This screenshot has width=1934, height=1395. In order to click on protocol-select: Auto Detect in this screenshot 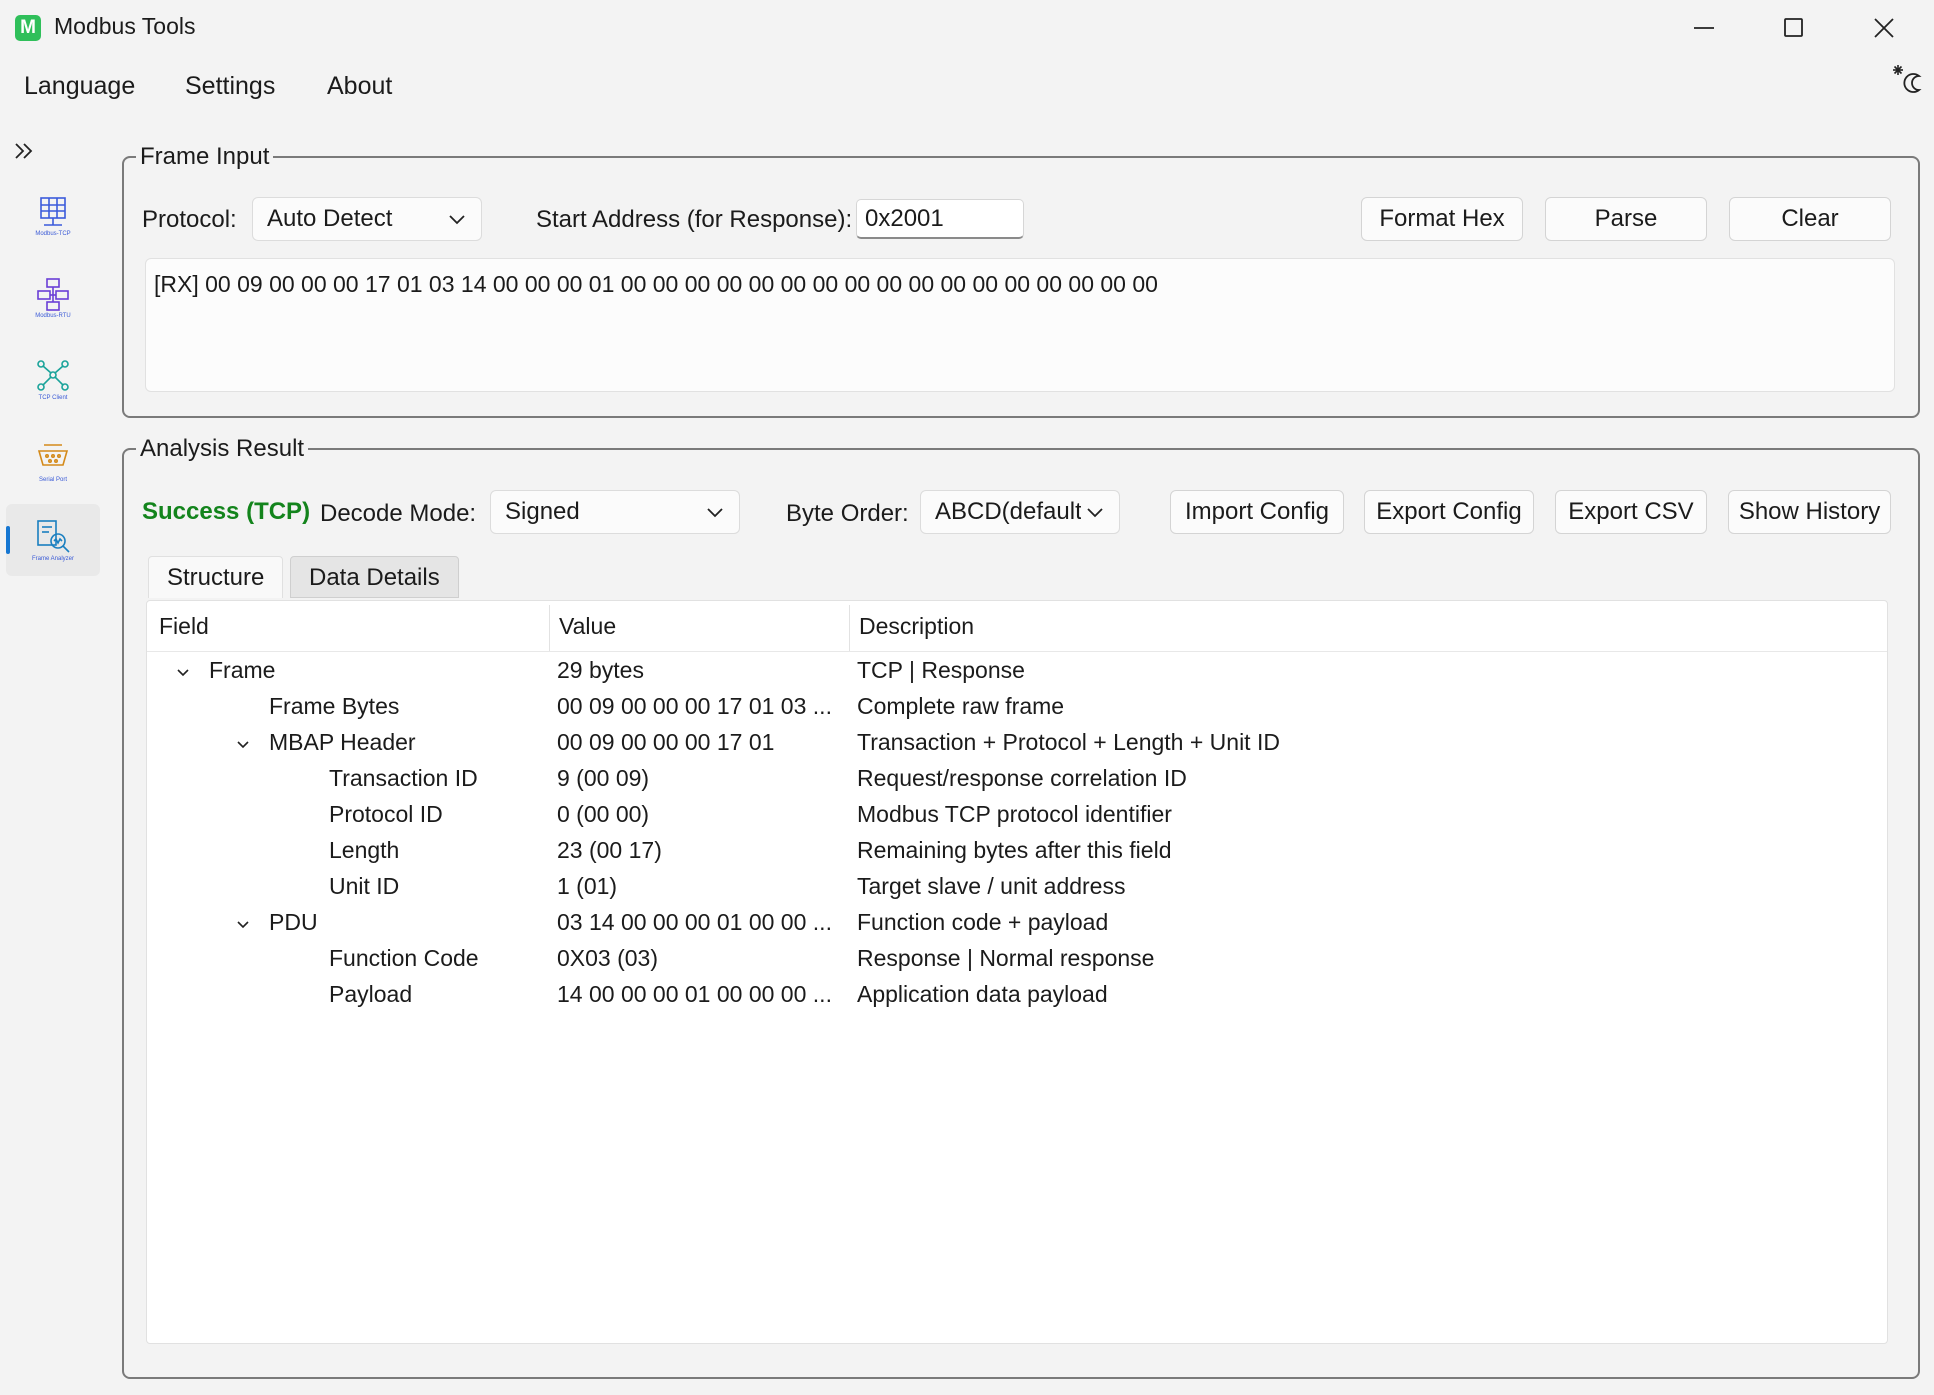, I will do `click(367, 219)`.